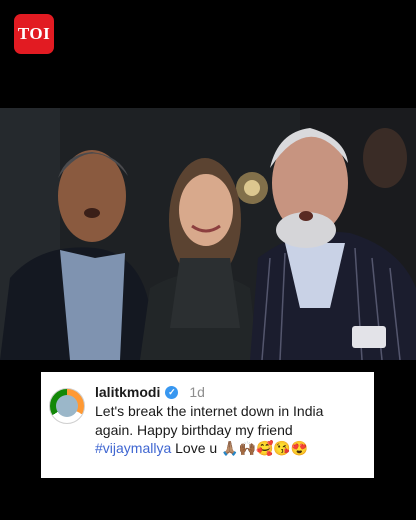 This screenshot has height=520, width=416. I want to click on verified-badge-icon: ✓, so click(172, 392).